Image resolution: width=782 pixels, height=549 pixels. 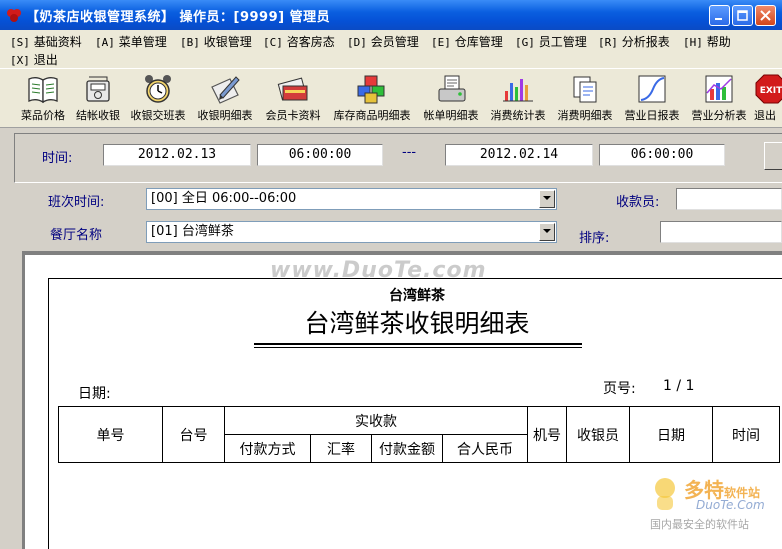 I want to click on toolbar-dish-price-button: 菜品价格, so click(x=43, y=98).